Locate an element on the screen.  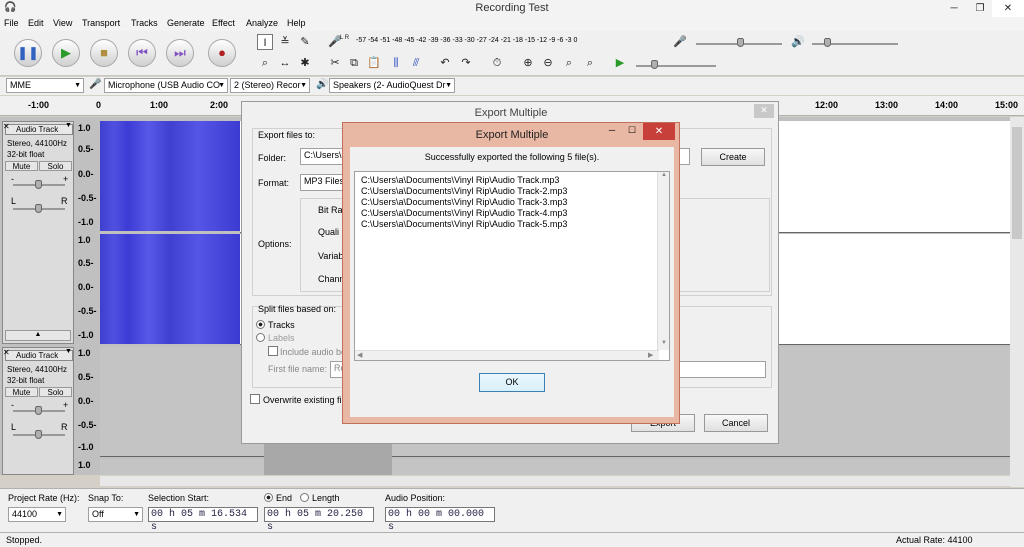
list-vertical-scrollbar: ▲ ▼ is located at coordinates (663, 261).